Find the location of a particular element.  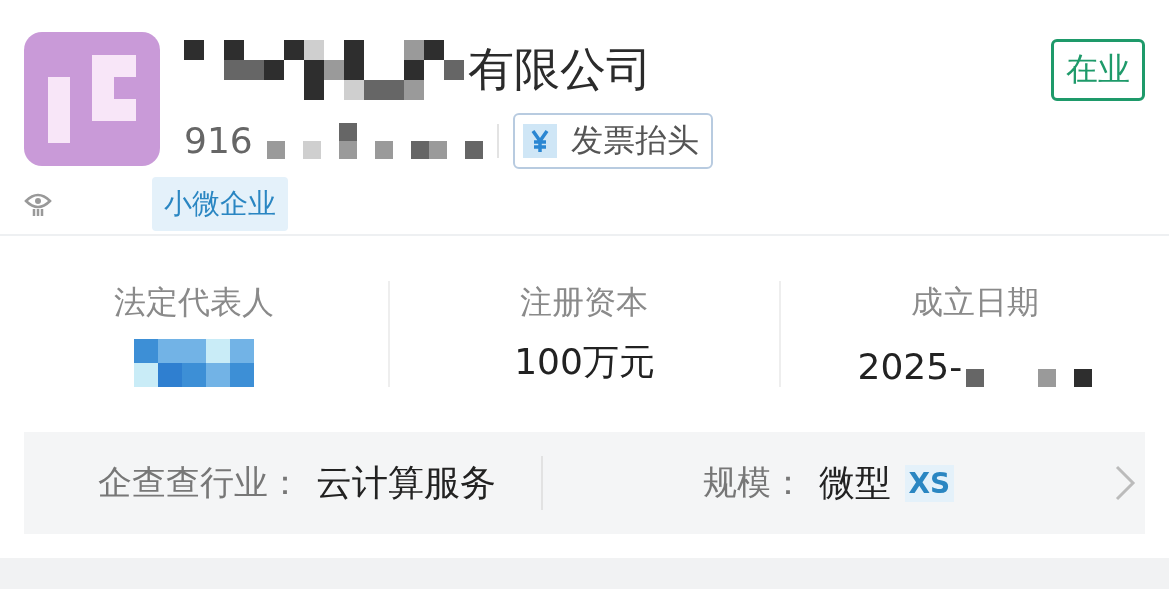

credit-code: 916 is located at coordinates (218, 141).